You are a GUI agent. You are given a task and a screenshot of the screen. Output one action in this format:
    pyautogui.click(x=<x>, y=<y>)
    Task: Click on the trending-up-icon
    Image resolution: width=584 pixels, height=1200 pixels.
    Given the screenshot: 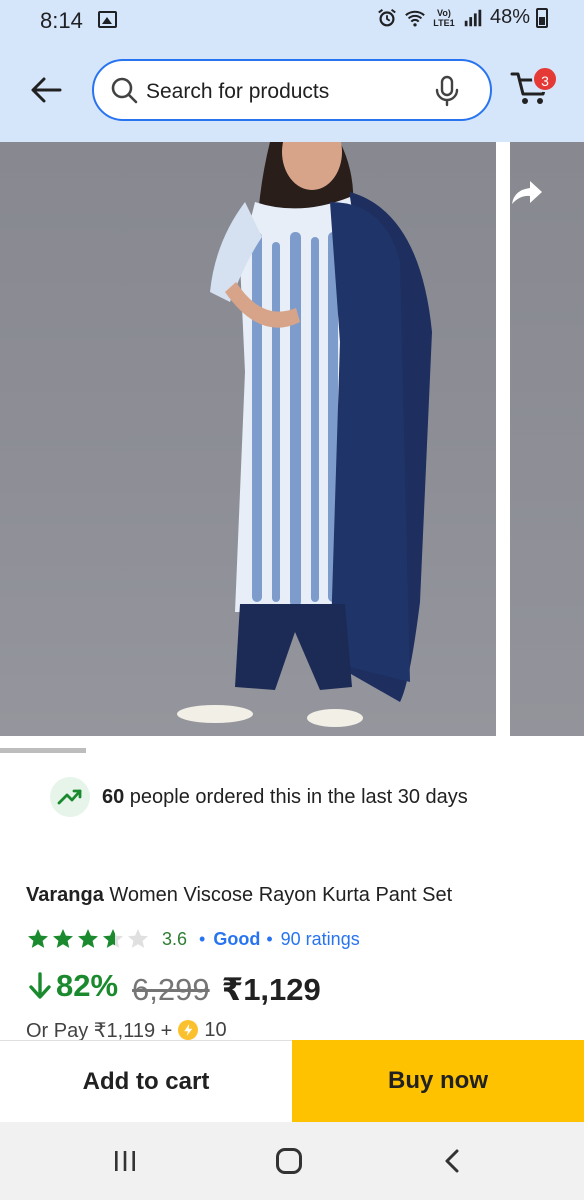 What is the action you would take?
    pyautogui.click(x=70, y=797)
    